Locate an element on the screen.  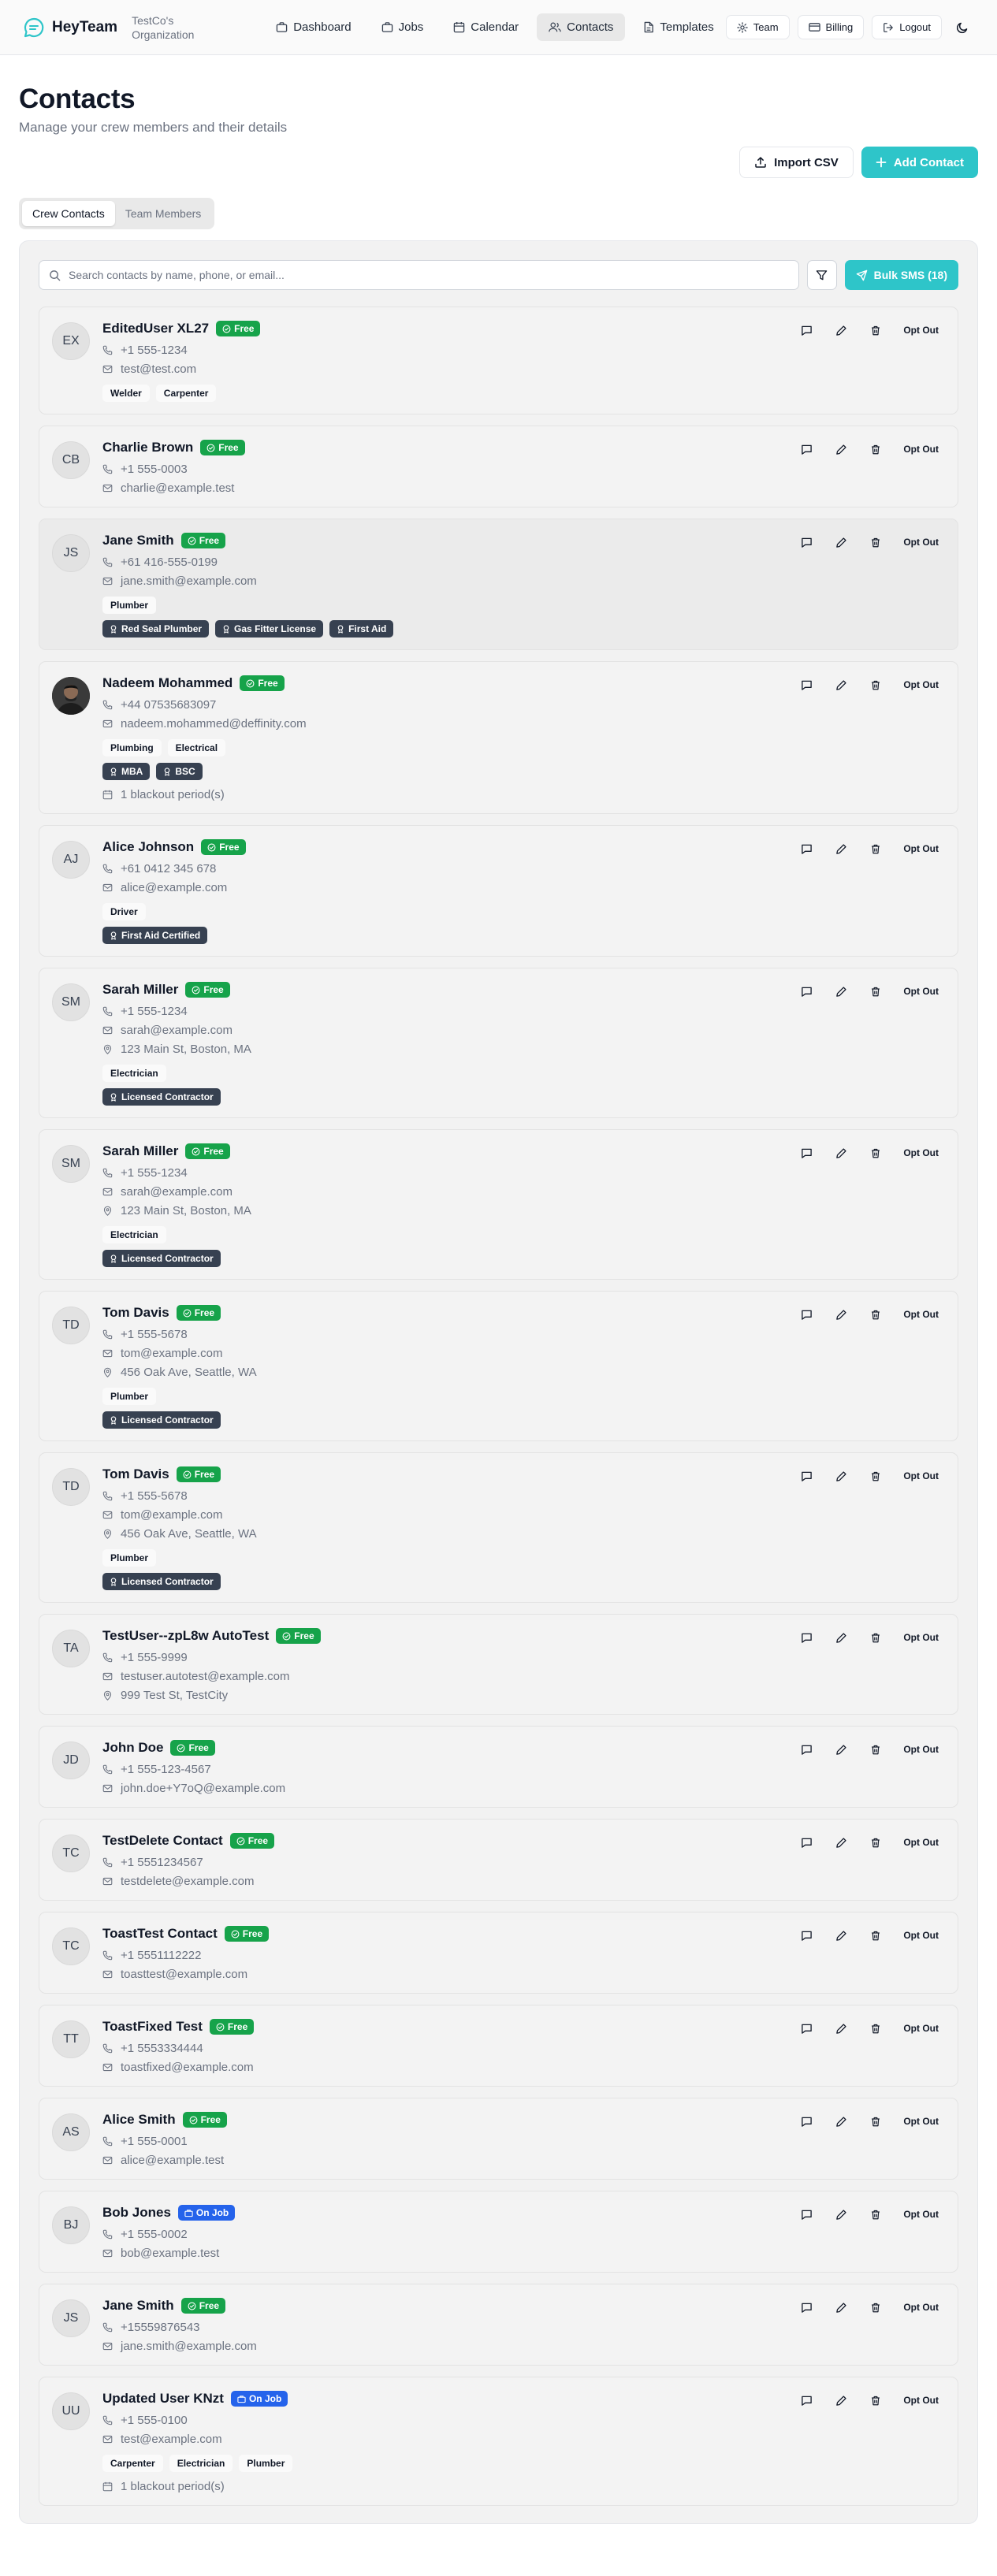
contact-name: Bob Jones is located at coordinates (136, 2213).